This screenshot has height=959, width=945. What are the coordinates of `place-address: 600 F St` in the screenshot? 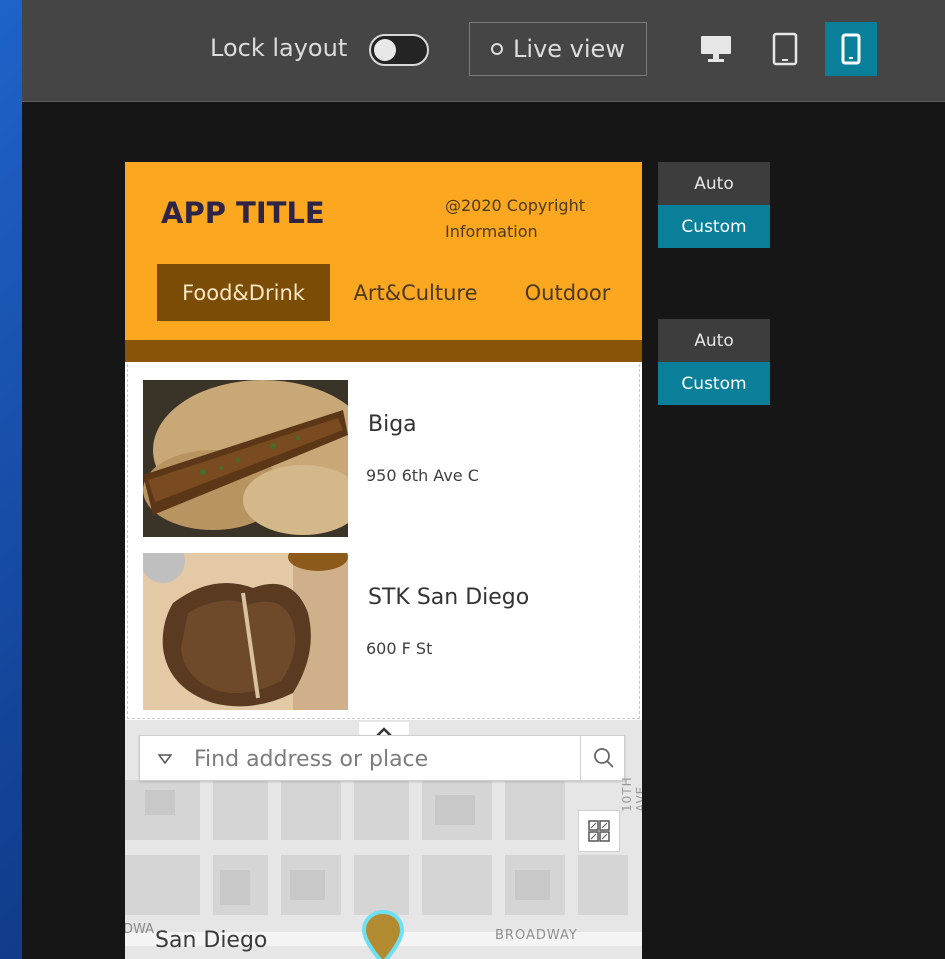 It's located at (399, 648).